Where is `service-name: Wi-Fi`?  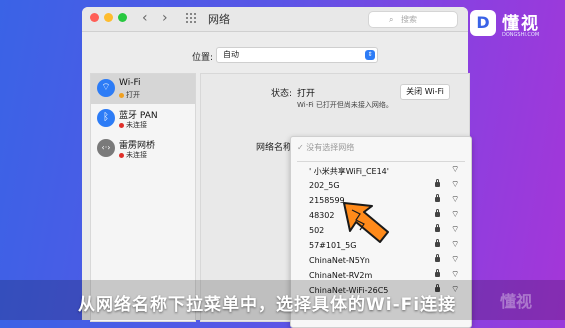
service-name: Wi-Fi is located at coordinates (130, 83).